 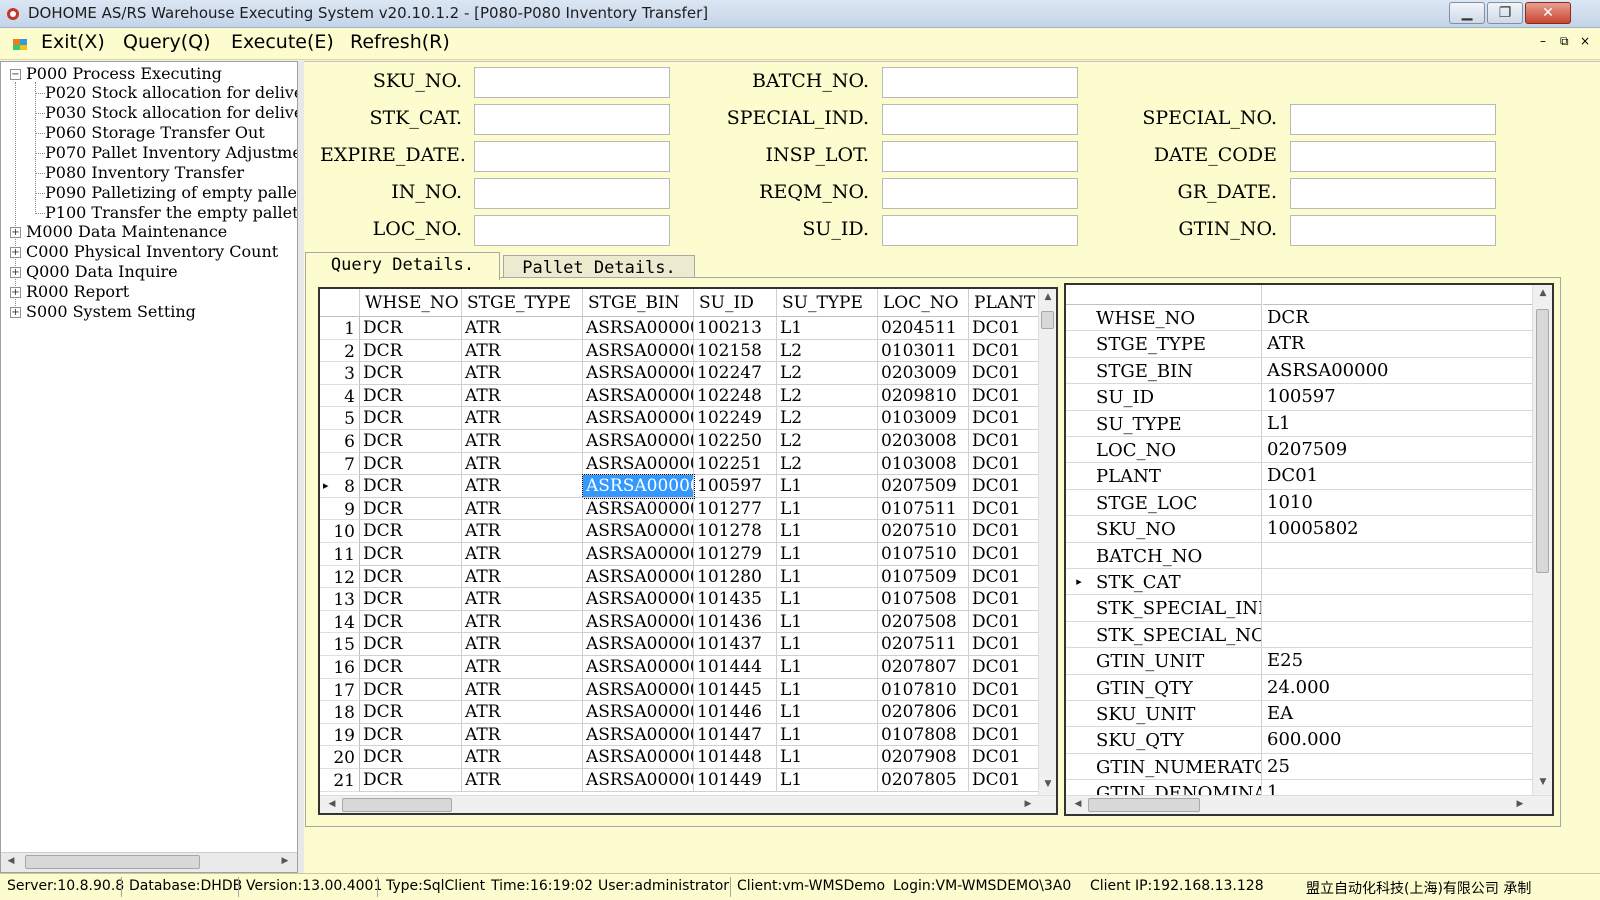 I want to click on grid-cell: 0103009, so click(x=923, y=418).